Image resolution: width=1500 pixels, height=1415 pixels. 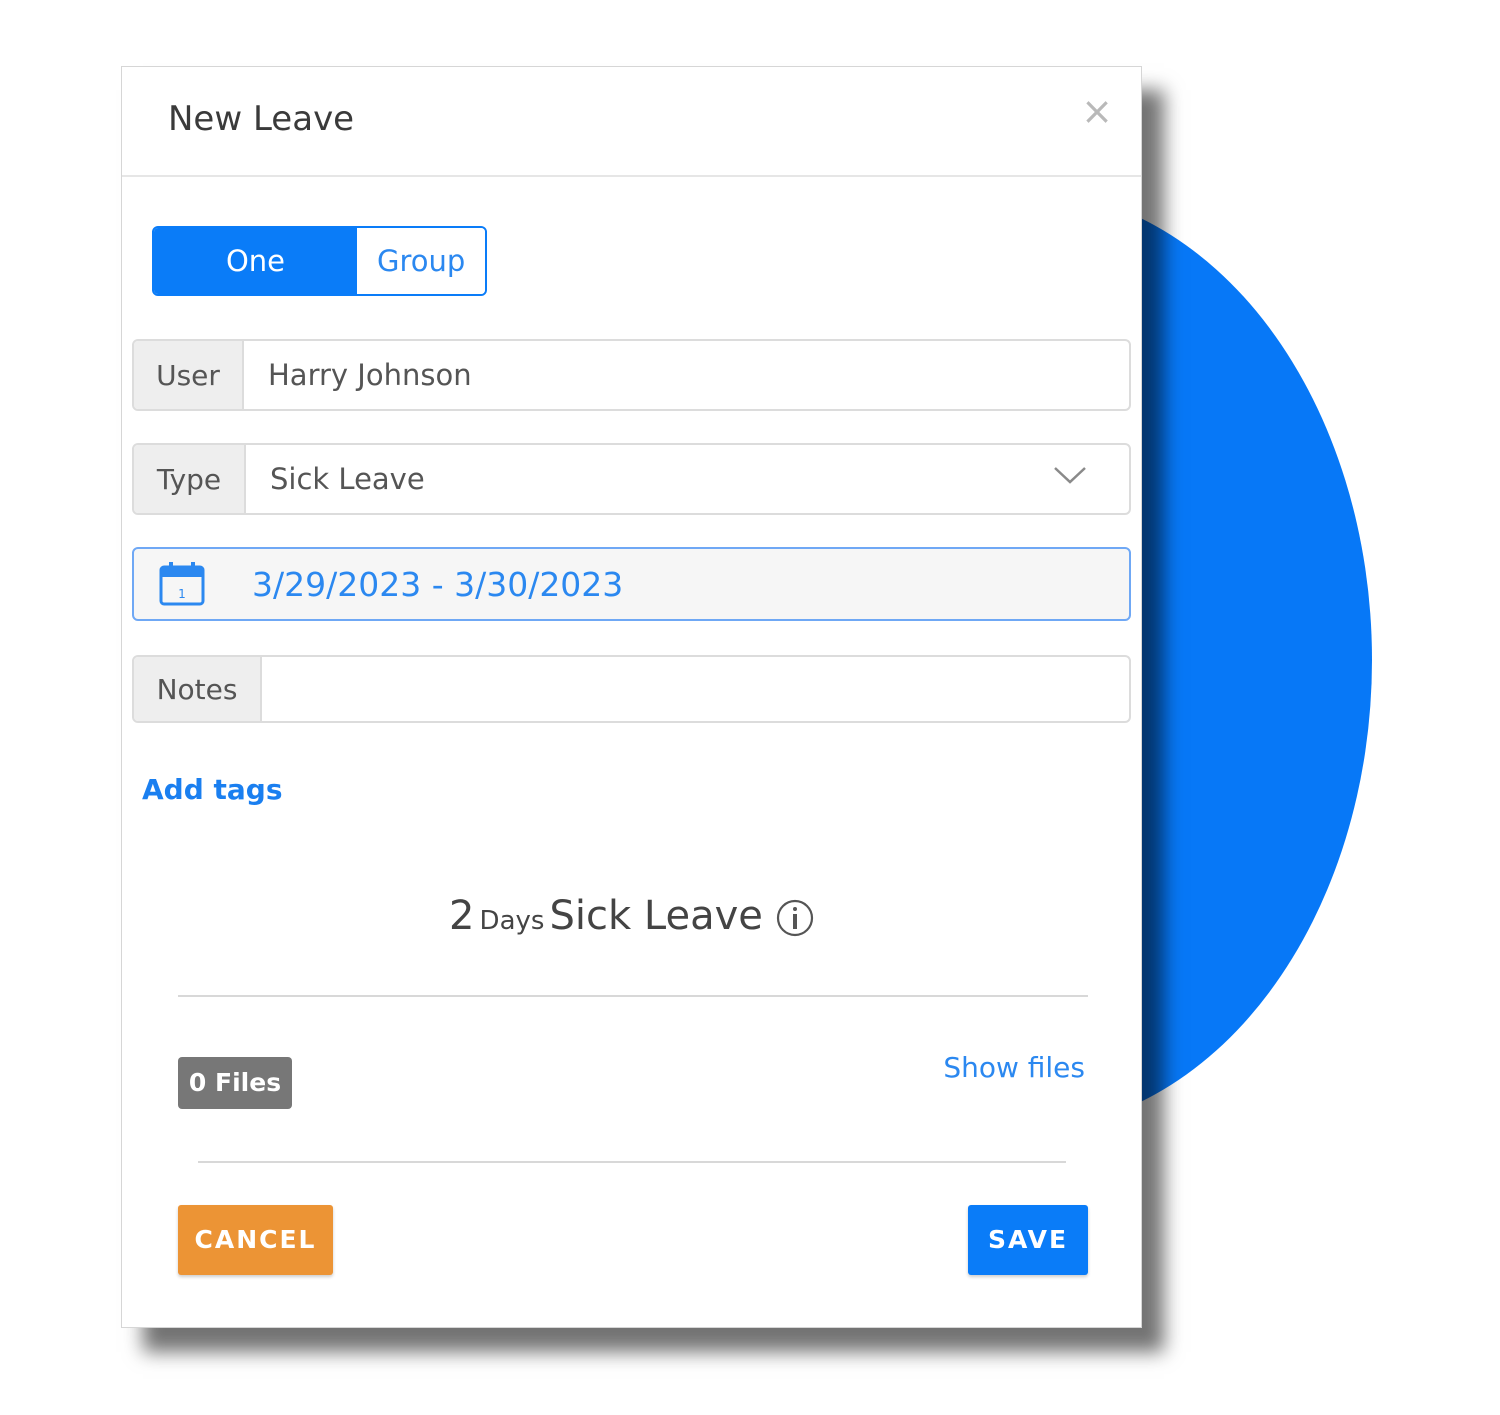 What do you see at coordinates (437, 584) in the screenshot?
I see `date-range-value: 3/29/2023 - 3/30/2023` at bounding box center [437, 584].